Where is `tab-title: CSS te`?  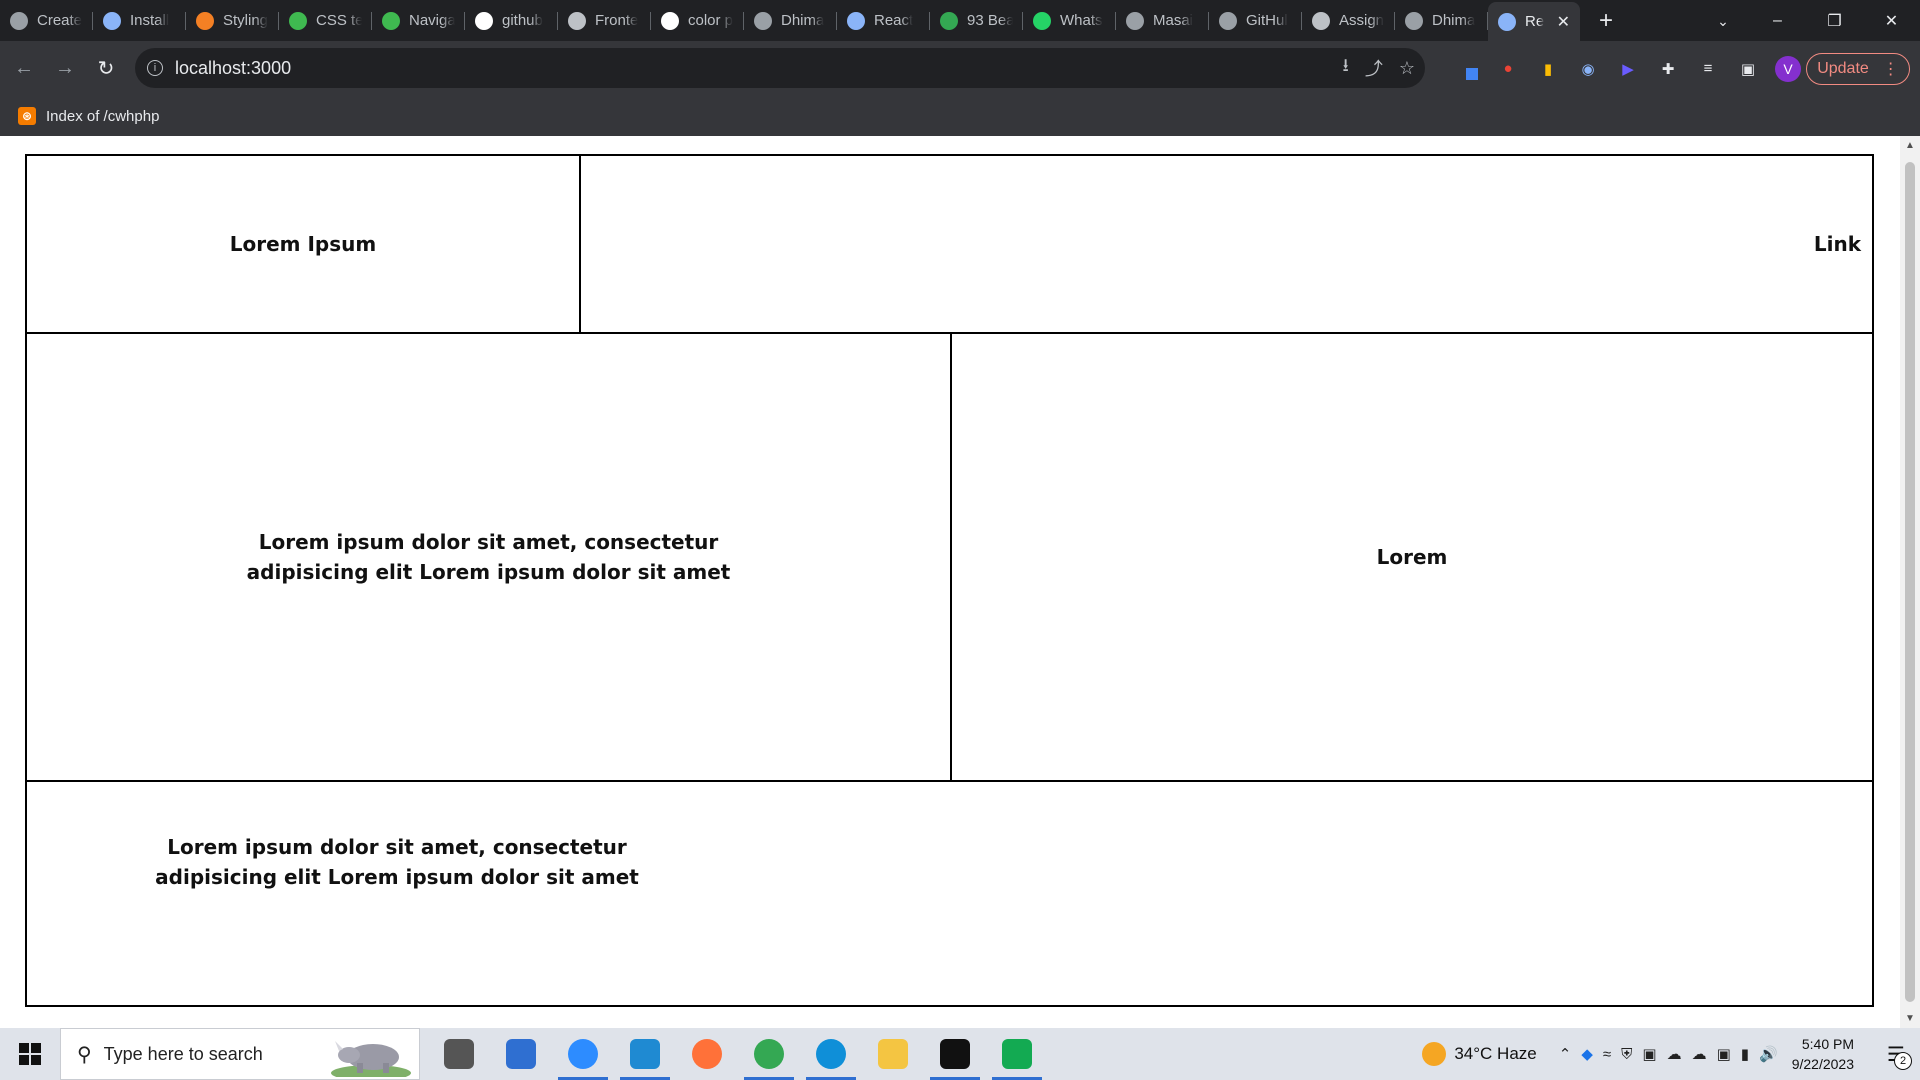 tab-title: CSS te is located at coordinates (339, 20).